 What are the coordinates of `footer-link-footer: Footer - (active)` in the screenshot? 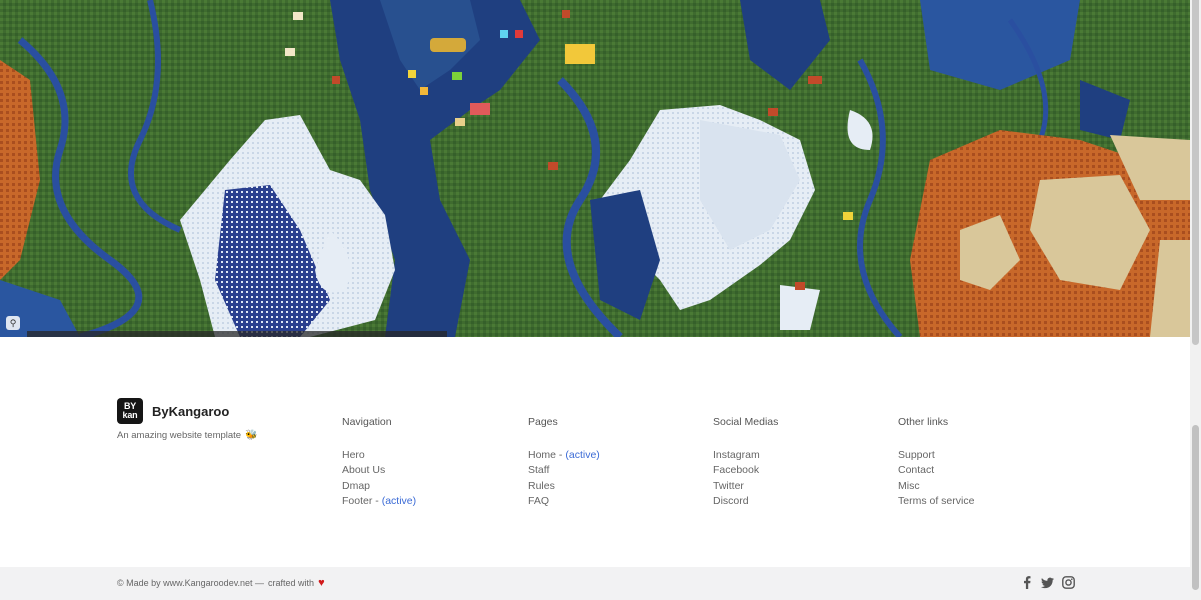 It's located at (379, 501).